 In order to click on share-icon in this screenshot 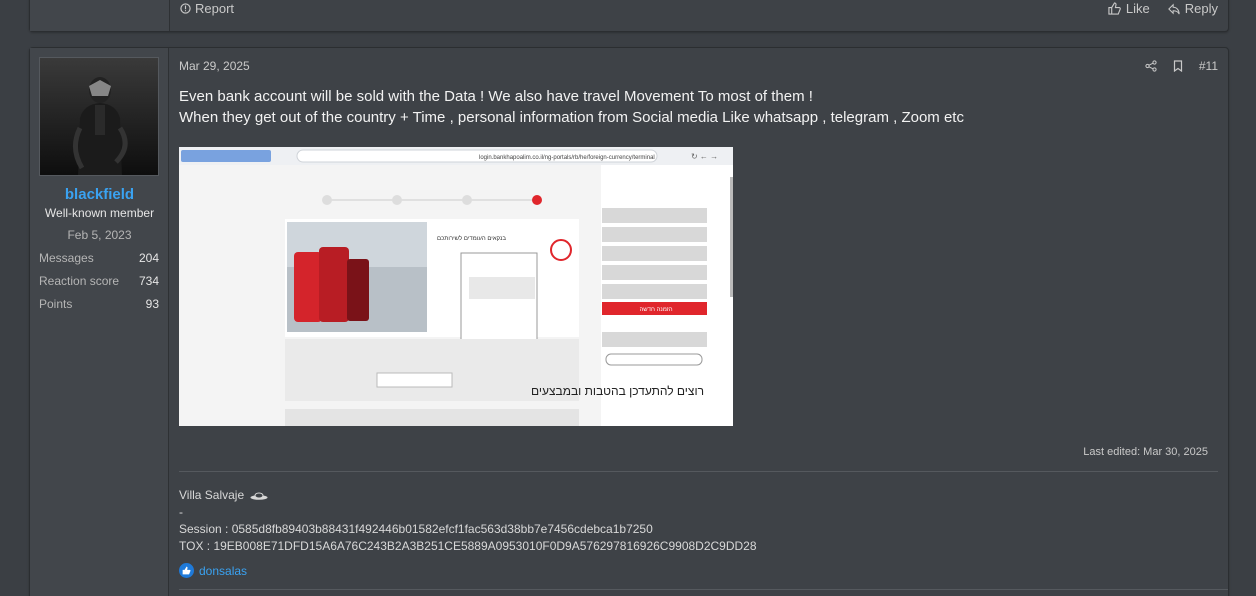, I will do `click(1151, 66)`.